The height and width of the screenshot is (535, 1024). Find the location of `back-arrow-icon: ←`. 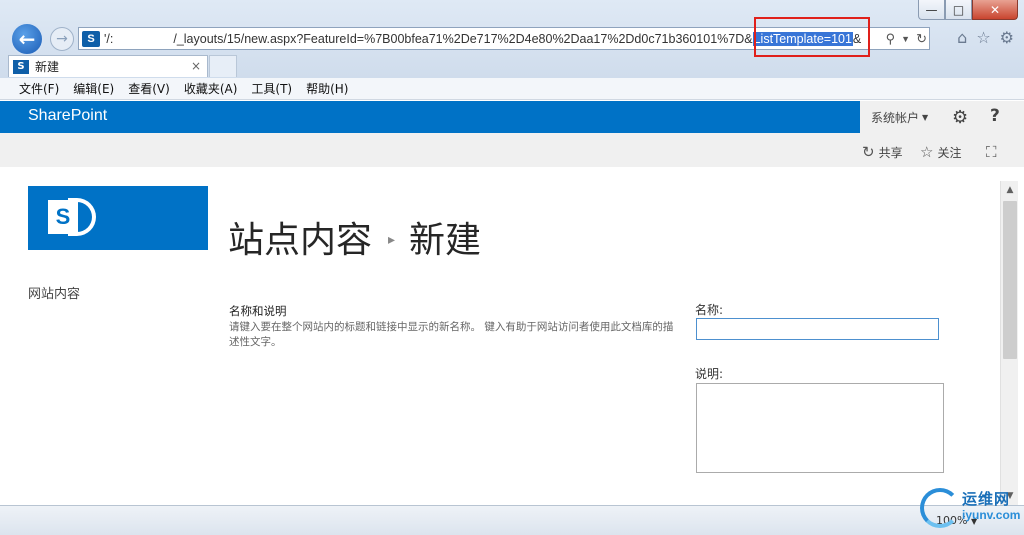

back-arrow-icon: ← is located at coordinates (27, 39).